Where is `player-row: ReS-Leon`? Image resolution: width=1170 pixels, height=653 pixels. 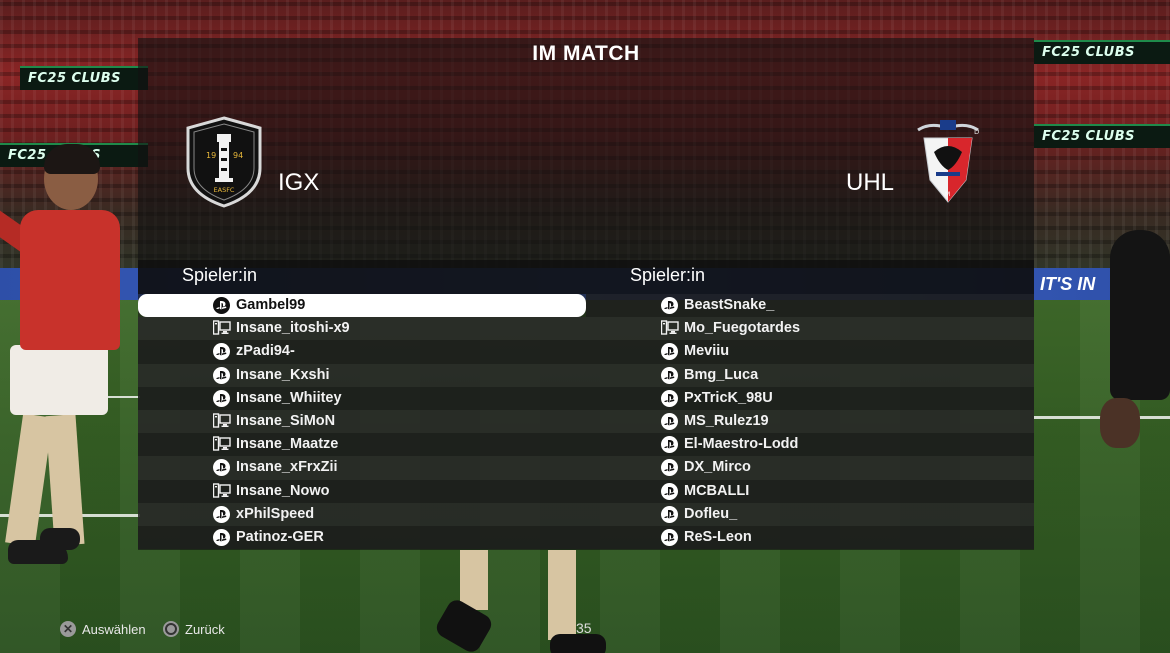
player-row: ReS-Leon is located at coordinates (810, 537).